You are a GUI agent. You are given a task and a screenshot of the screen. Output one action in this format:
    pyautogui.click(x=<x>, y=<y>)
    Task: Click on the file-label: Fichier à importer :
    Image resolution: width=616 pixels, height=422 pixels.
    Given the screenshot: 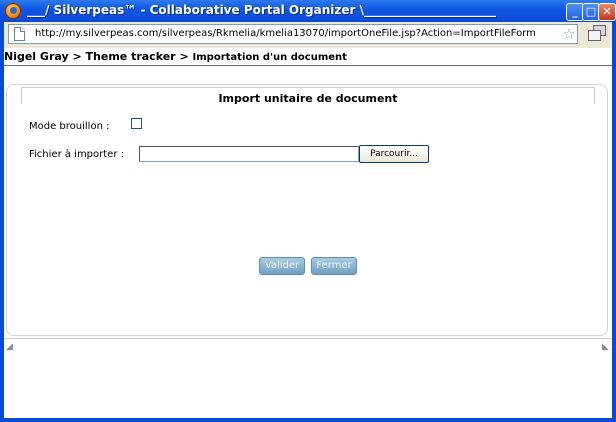 What is the action you would take?
    pyautogui.click(x=76, y=154)
    